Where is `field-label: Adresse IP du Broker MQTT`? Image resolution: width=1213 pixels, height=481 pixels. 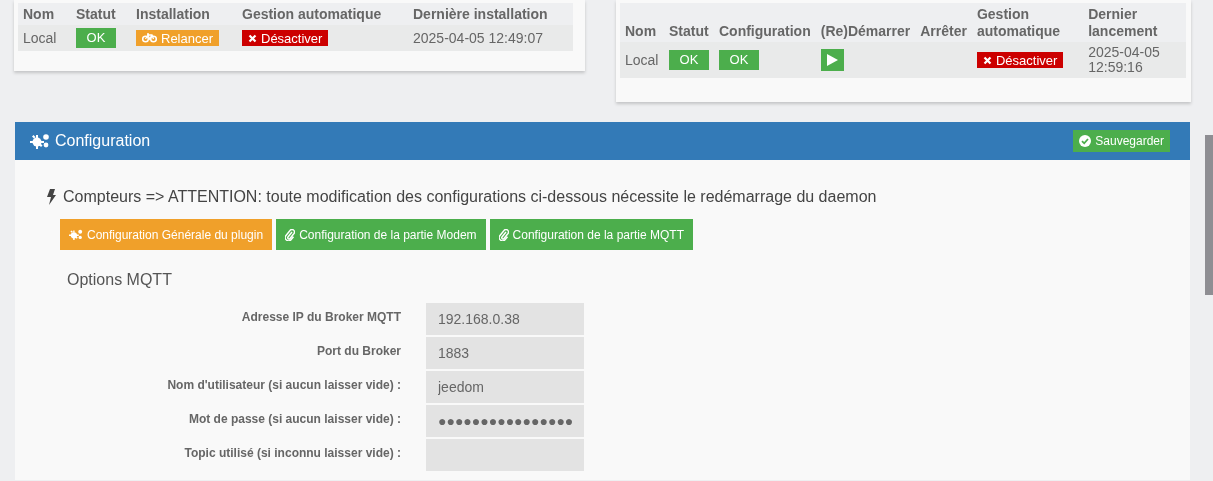 field-label: Adresse IP du Broker MQTT is located at coordinates (320, 316).